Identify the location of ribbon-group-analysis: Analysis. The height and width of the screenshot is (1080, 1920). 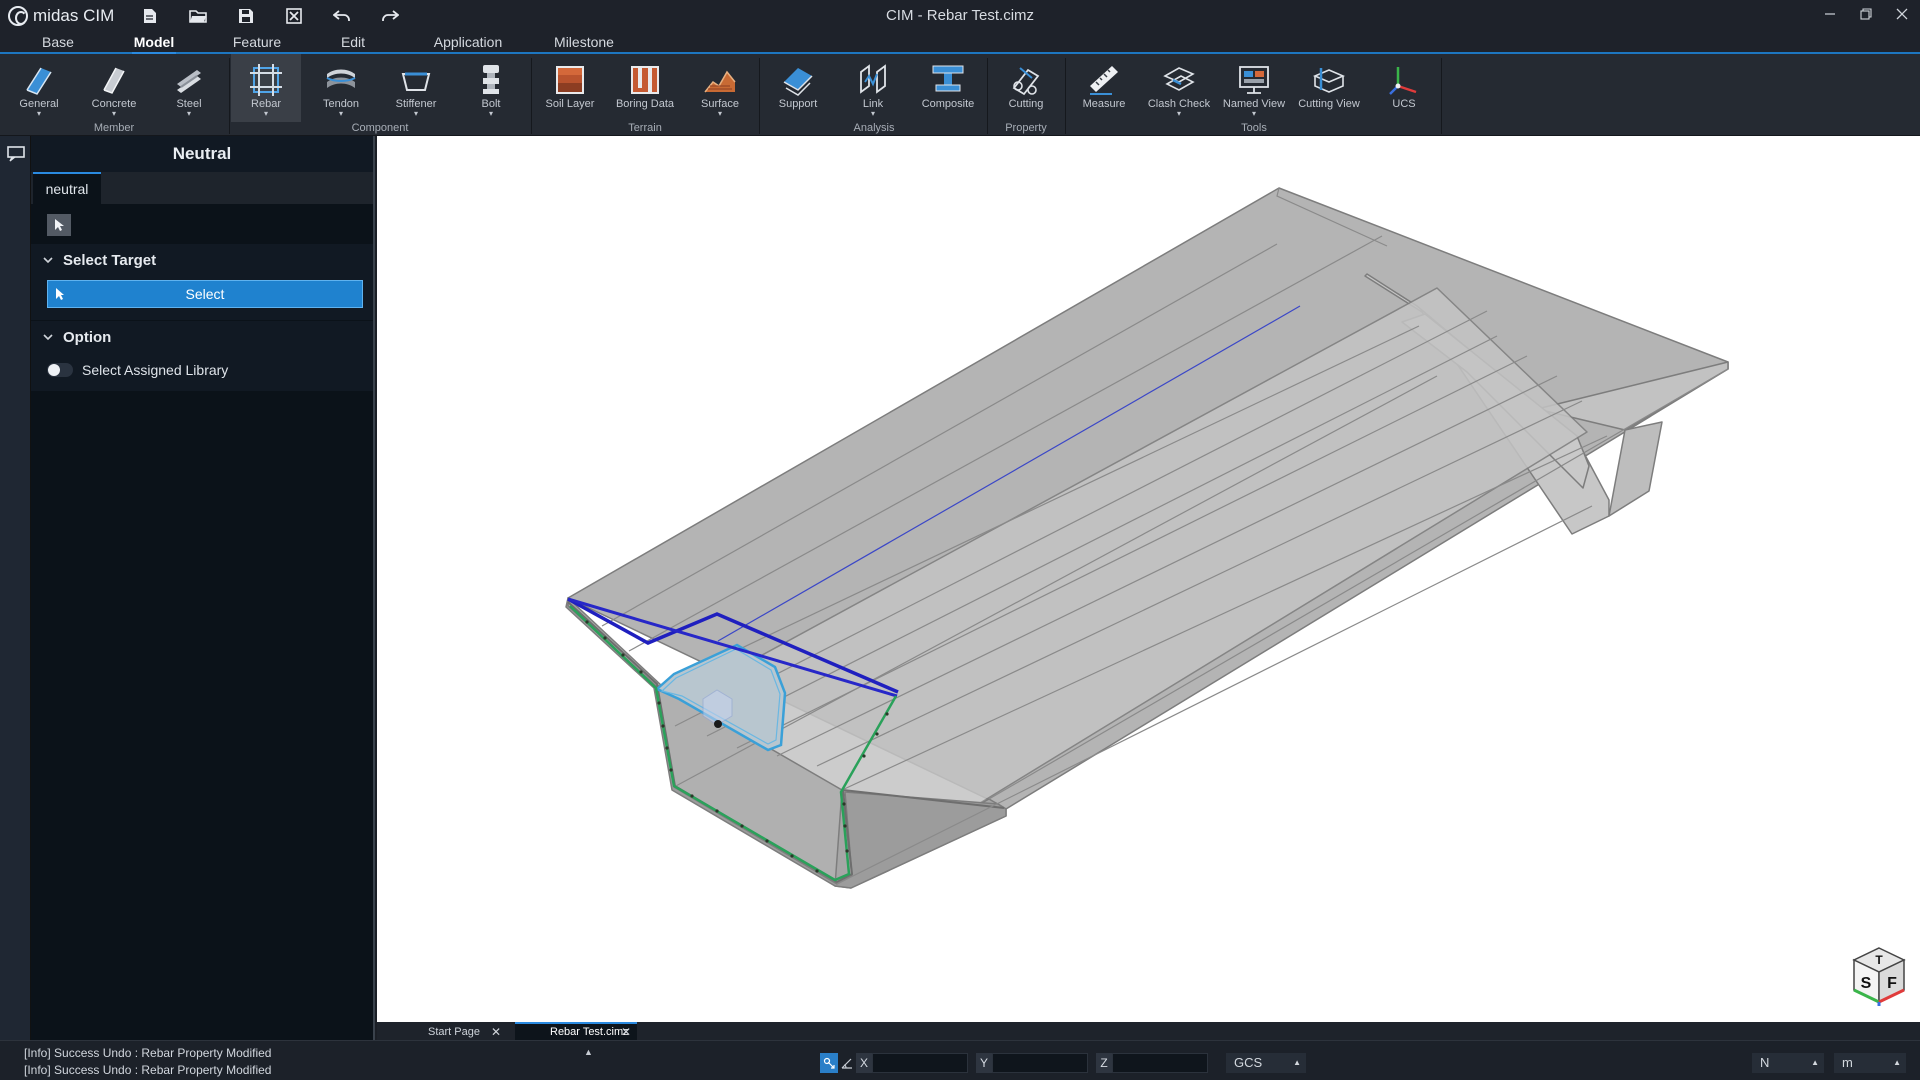
(874, 128).